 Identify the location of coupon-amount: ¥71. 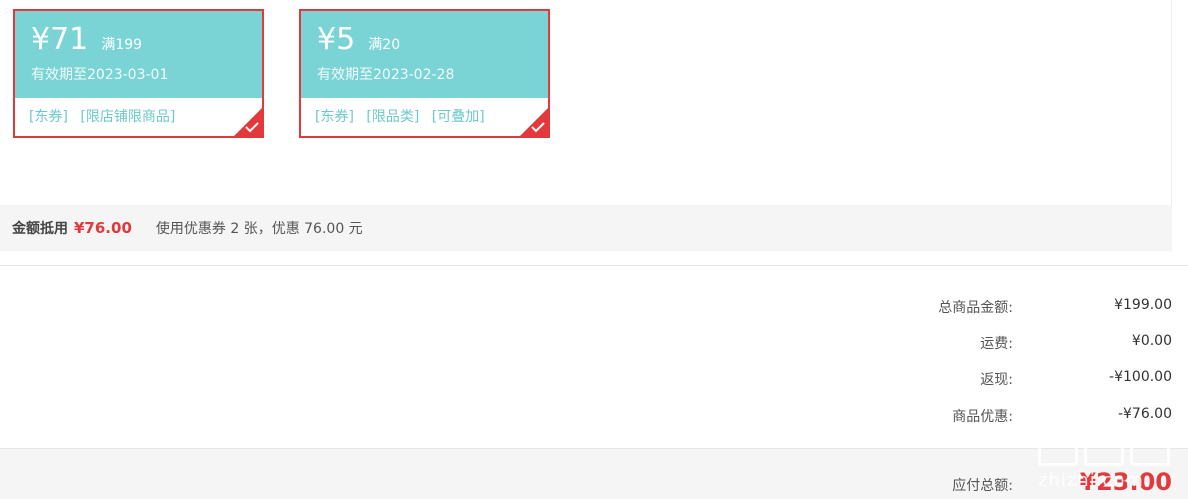
(60, 39).